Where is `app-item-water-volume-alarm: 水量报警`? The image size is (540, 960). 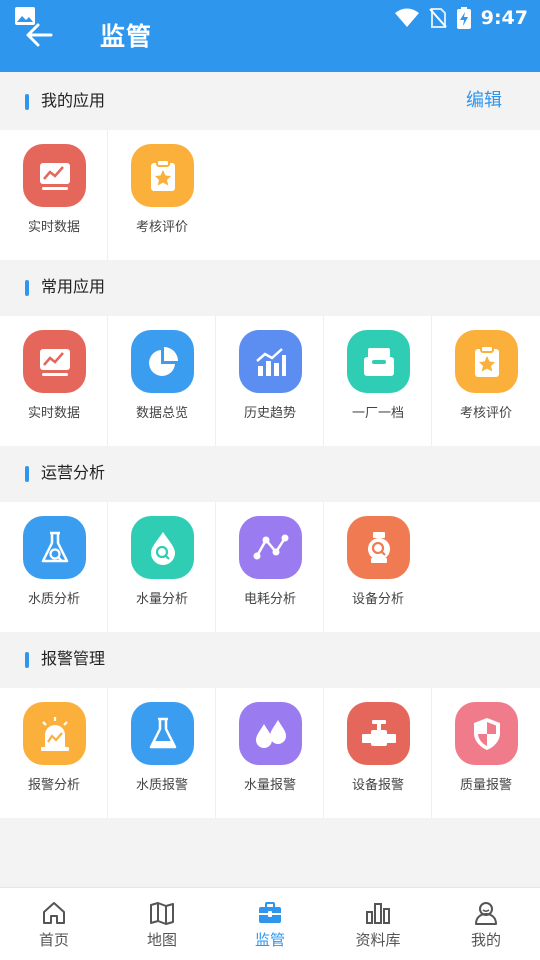 app-item-water-volume-alarm: 水量报警 is located at coordinates (270, 753).